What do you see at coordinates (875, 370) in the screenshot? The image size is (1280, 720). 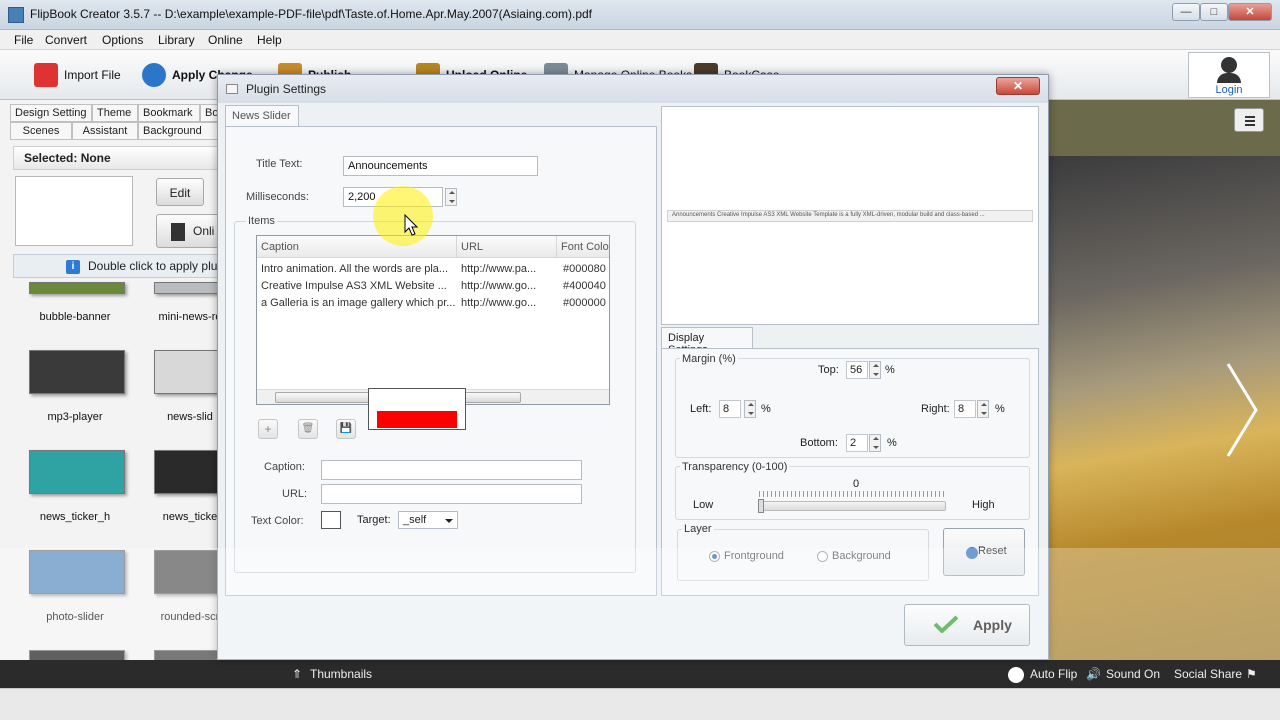 I see `margin-top-stepper` at bounding box center [875, 370].